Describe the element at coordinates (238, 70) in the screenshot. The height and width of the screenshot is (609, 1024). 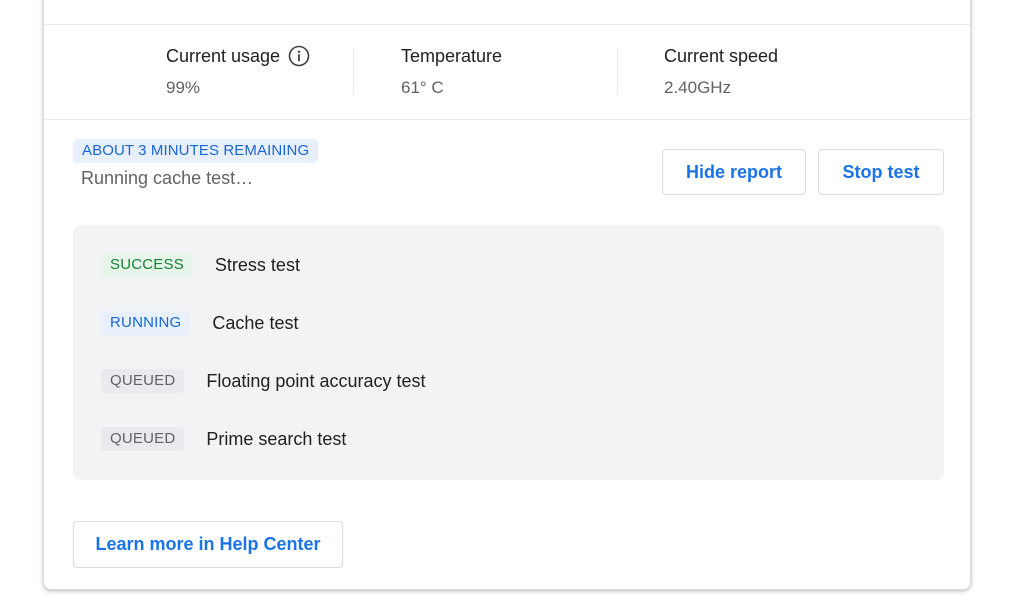
I see `stat-current-usage: Current usage 99%` at that location.